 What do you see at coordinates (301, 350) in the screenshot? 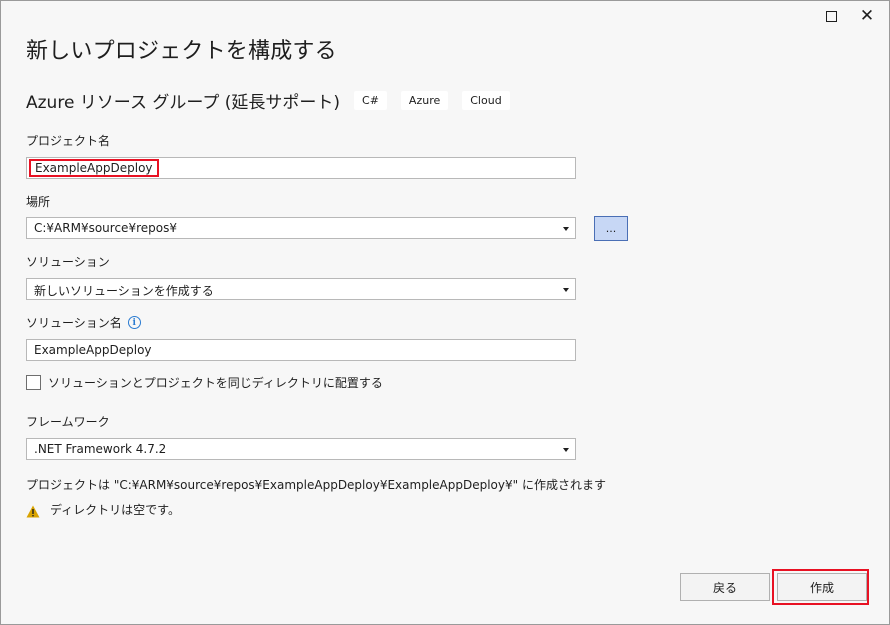
I see `solution-name-input: ExampleAppDeploy` at bounding box center [301, 350].